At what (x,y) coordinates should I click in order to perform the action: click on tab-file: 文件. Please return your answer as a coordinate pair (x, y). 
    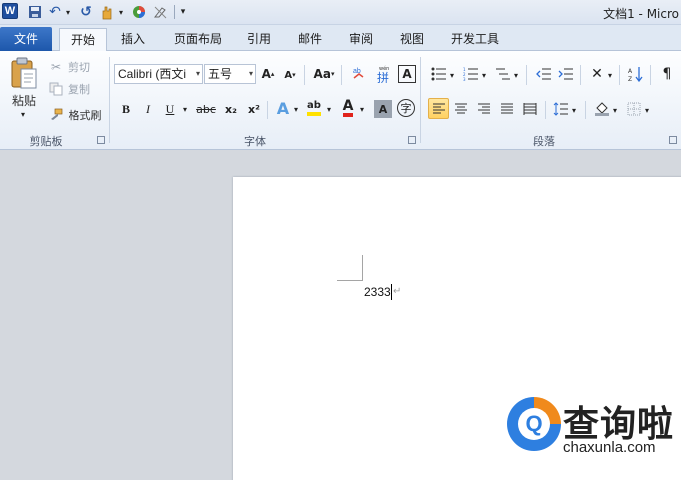
    Looking at the image, I should click on (26, 39).